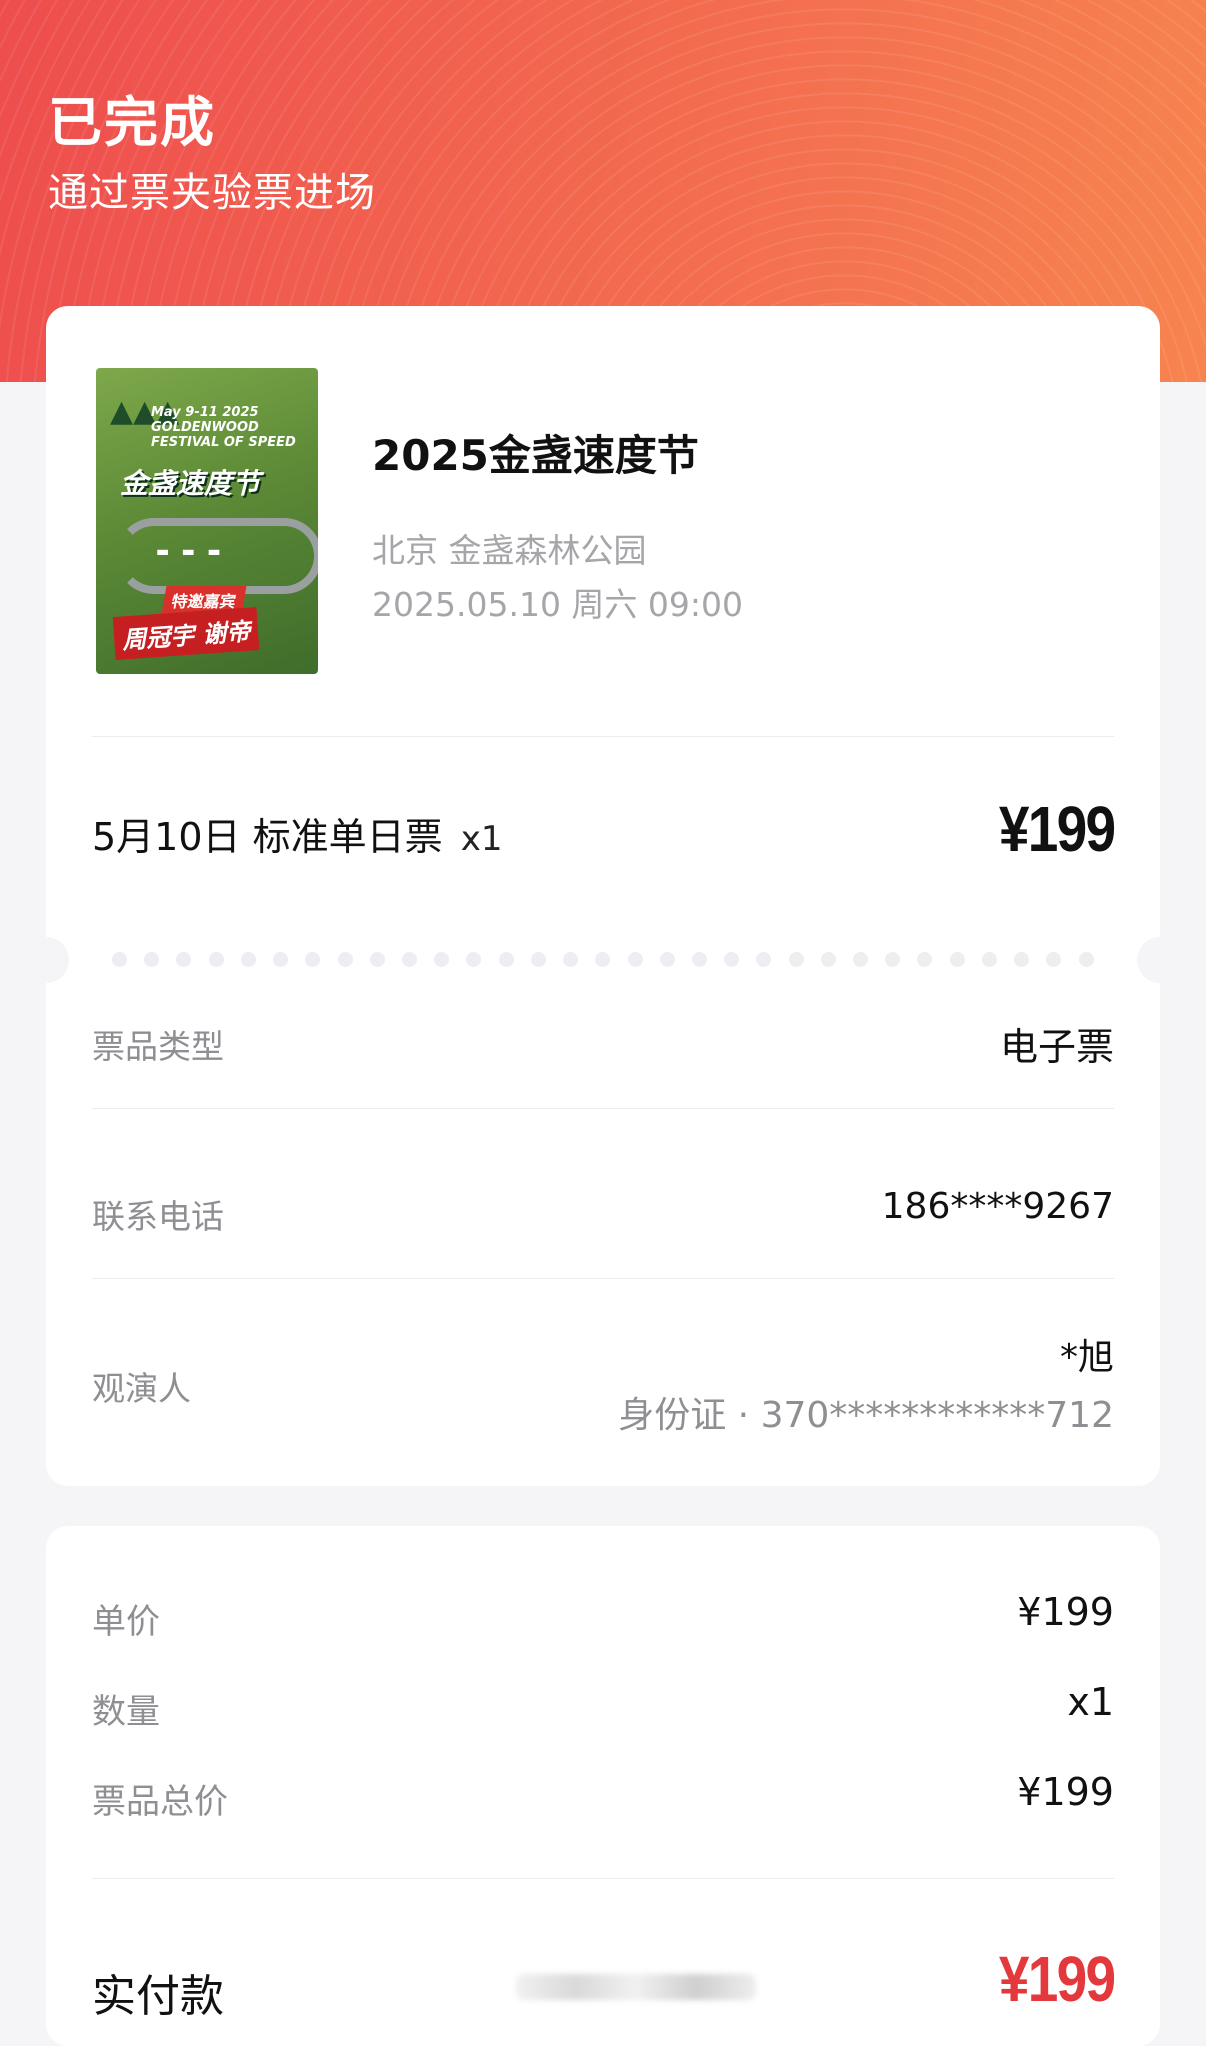 The height and width of the screenshot is (2046, 1206). What do you see at coordinates (126, 1622) in the screenshot?
I see `unit-price-label: 单价` at bounding box center [126, 1622].